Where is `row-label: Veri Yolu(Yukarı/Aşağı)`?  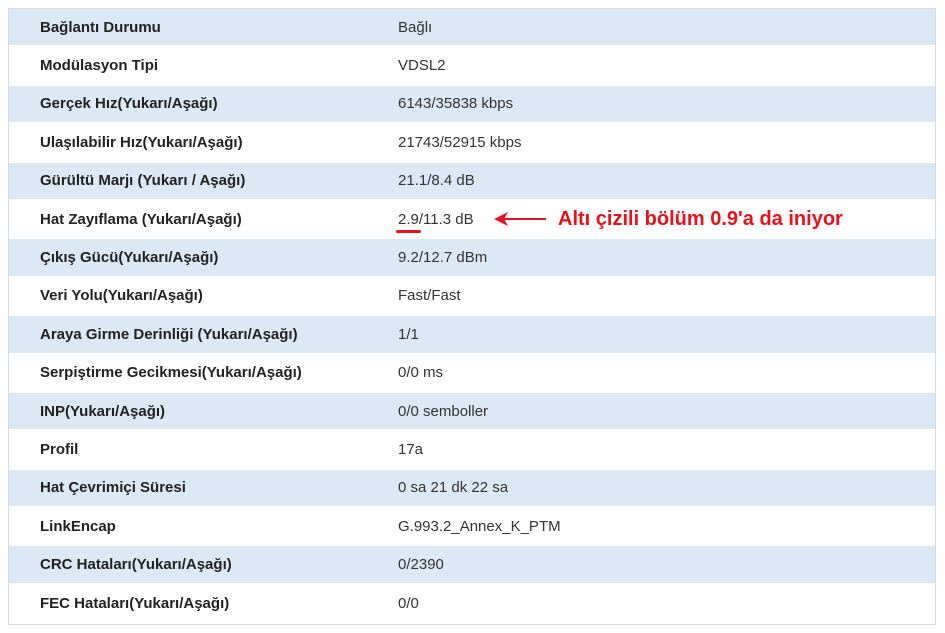
row-label: Veri Yolu(Yukarı/Aşağı) is located at coordinates (121, 296).